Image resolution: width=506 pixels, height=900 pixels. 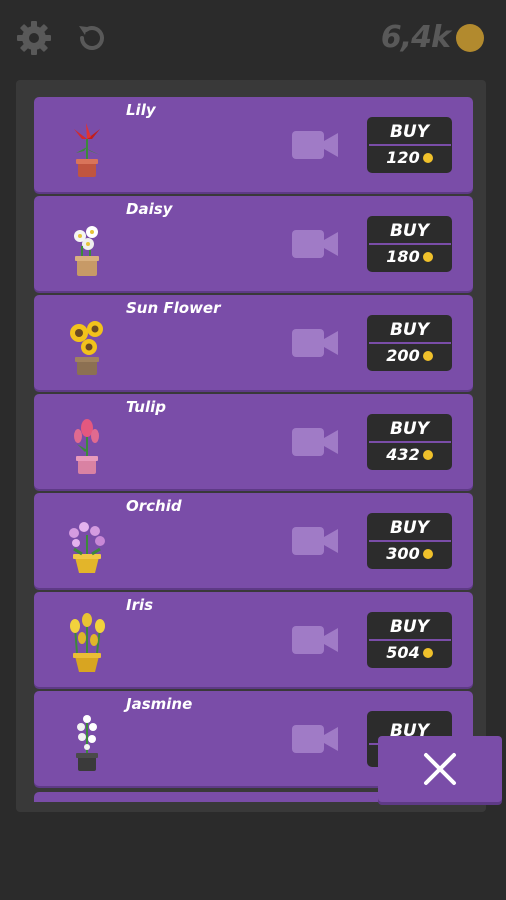 What do you see at coordinates (253, 639) in the screenshot?
I see `shop-item-row: Iris BUY 504` at bounding box center [253, 639].